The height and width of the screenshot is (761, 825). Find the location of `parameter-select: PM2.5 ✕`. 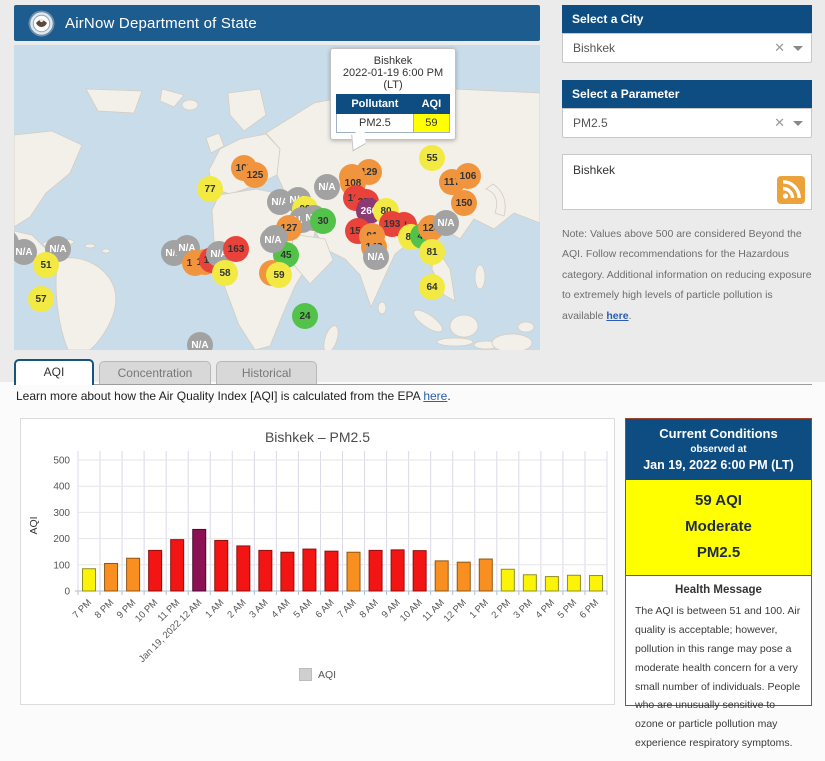

parameter-select: PM2.5 ✕ is located at coordinates (687, 123).